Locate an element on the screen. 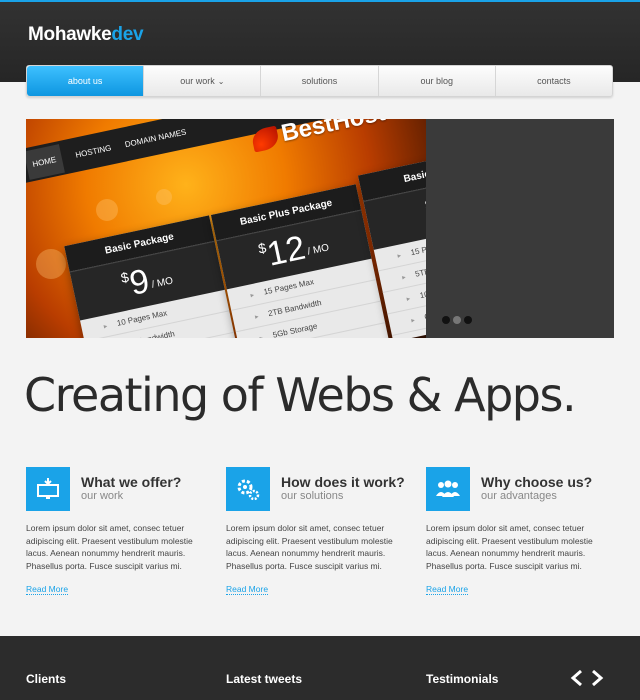 Image resolution: width=640 pixels, height=700 pixels. nav-item-solutions: solutions is located at coordinates (318, 81).